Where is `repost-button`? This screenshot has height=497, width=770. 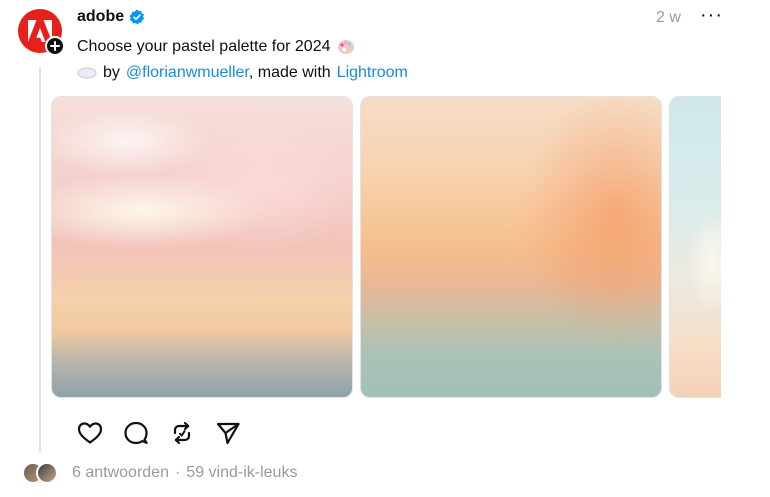 repost-button is located at coordinates (182, 433).